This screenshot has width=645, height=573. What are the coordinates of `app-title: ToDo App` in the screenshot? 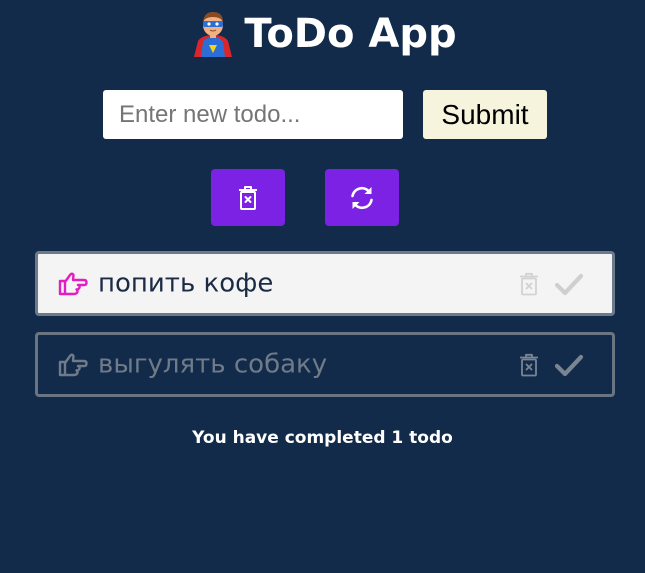 It's located at (350, 34).